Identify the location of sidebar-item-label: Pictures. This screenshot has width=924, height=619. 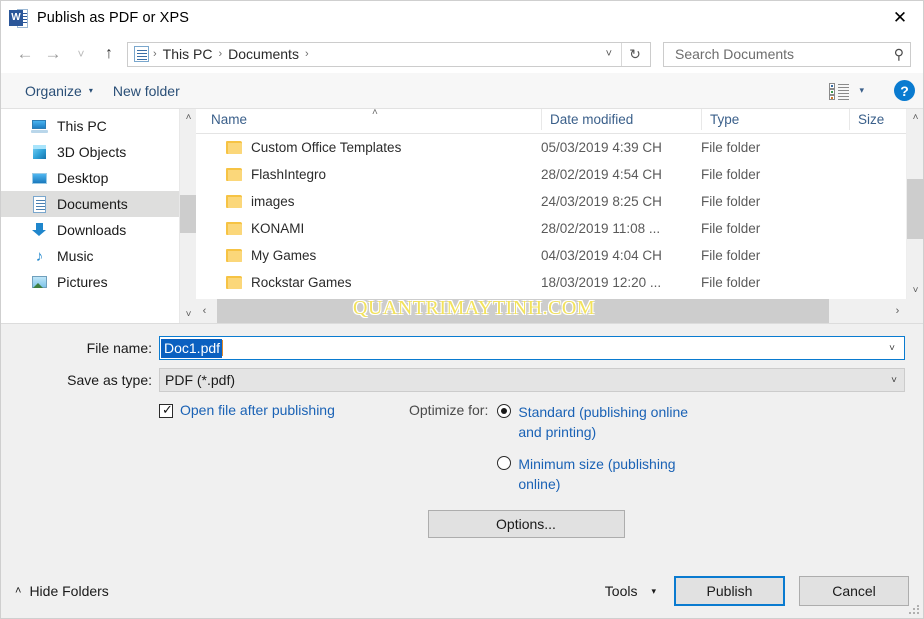
(82, 282).